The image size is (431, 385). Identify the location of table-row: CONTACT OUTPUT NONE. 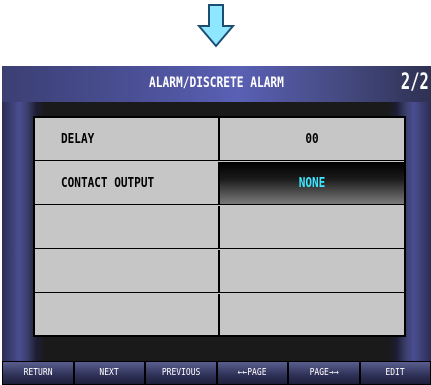
(219, 184).